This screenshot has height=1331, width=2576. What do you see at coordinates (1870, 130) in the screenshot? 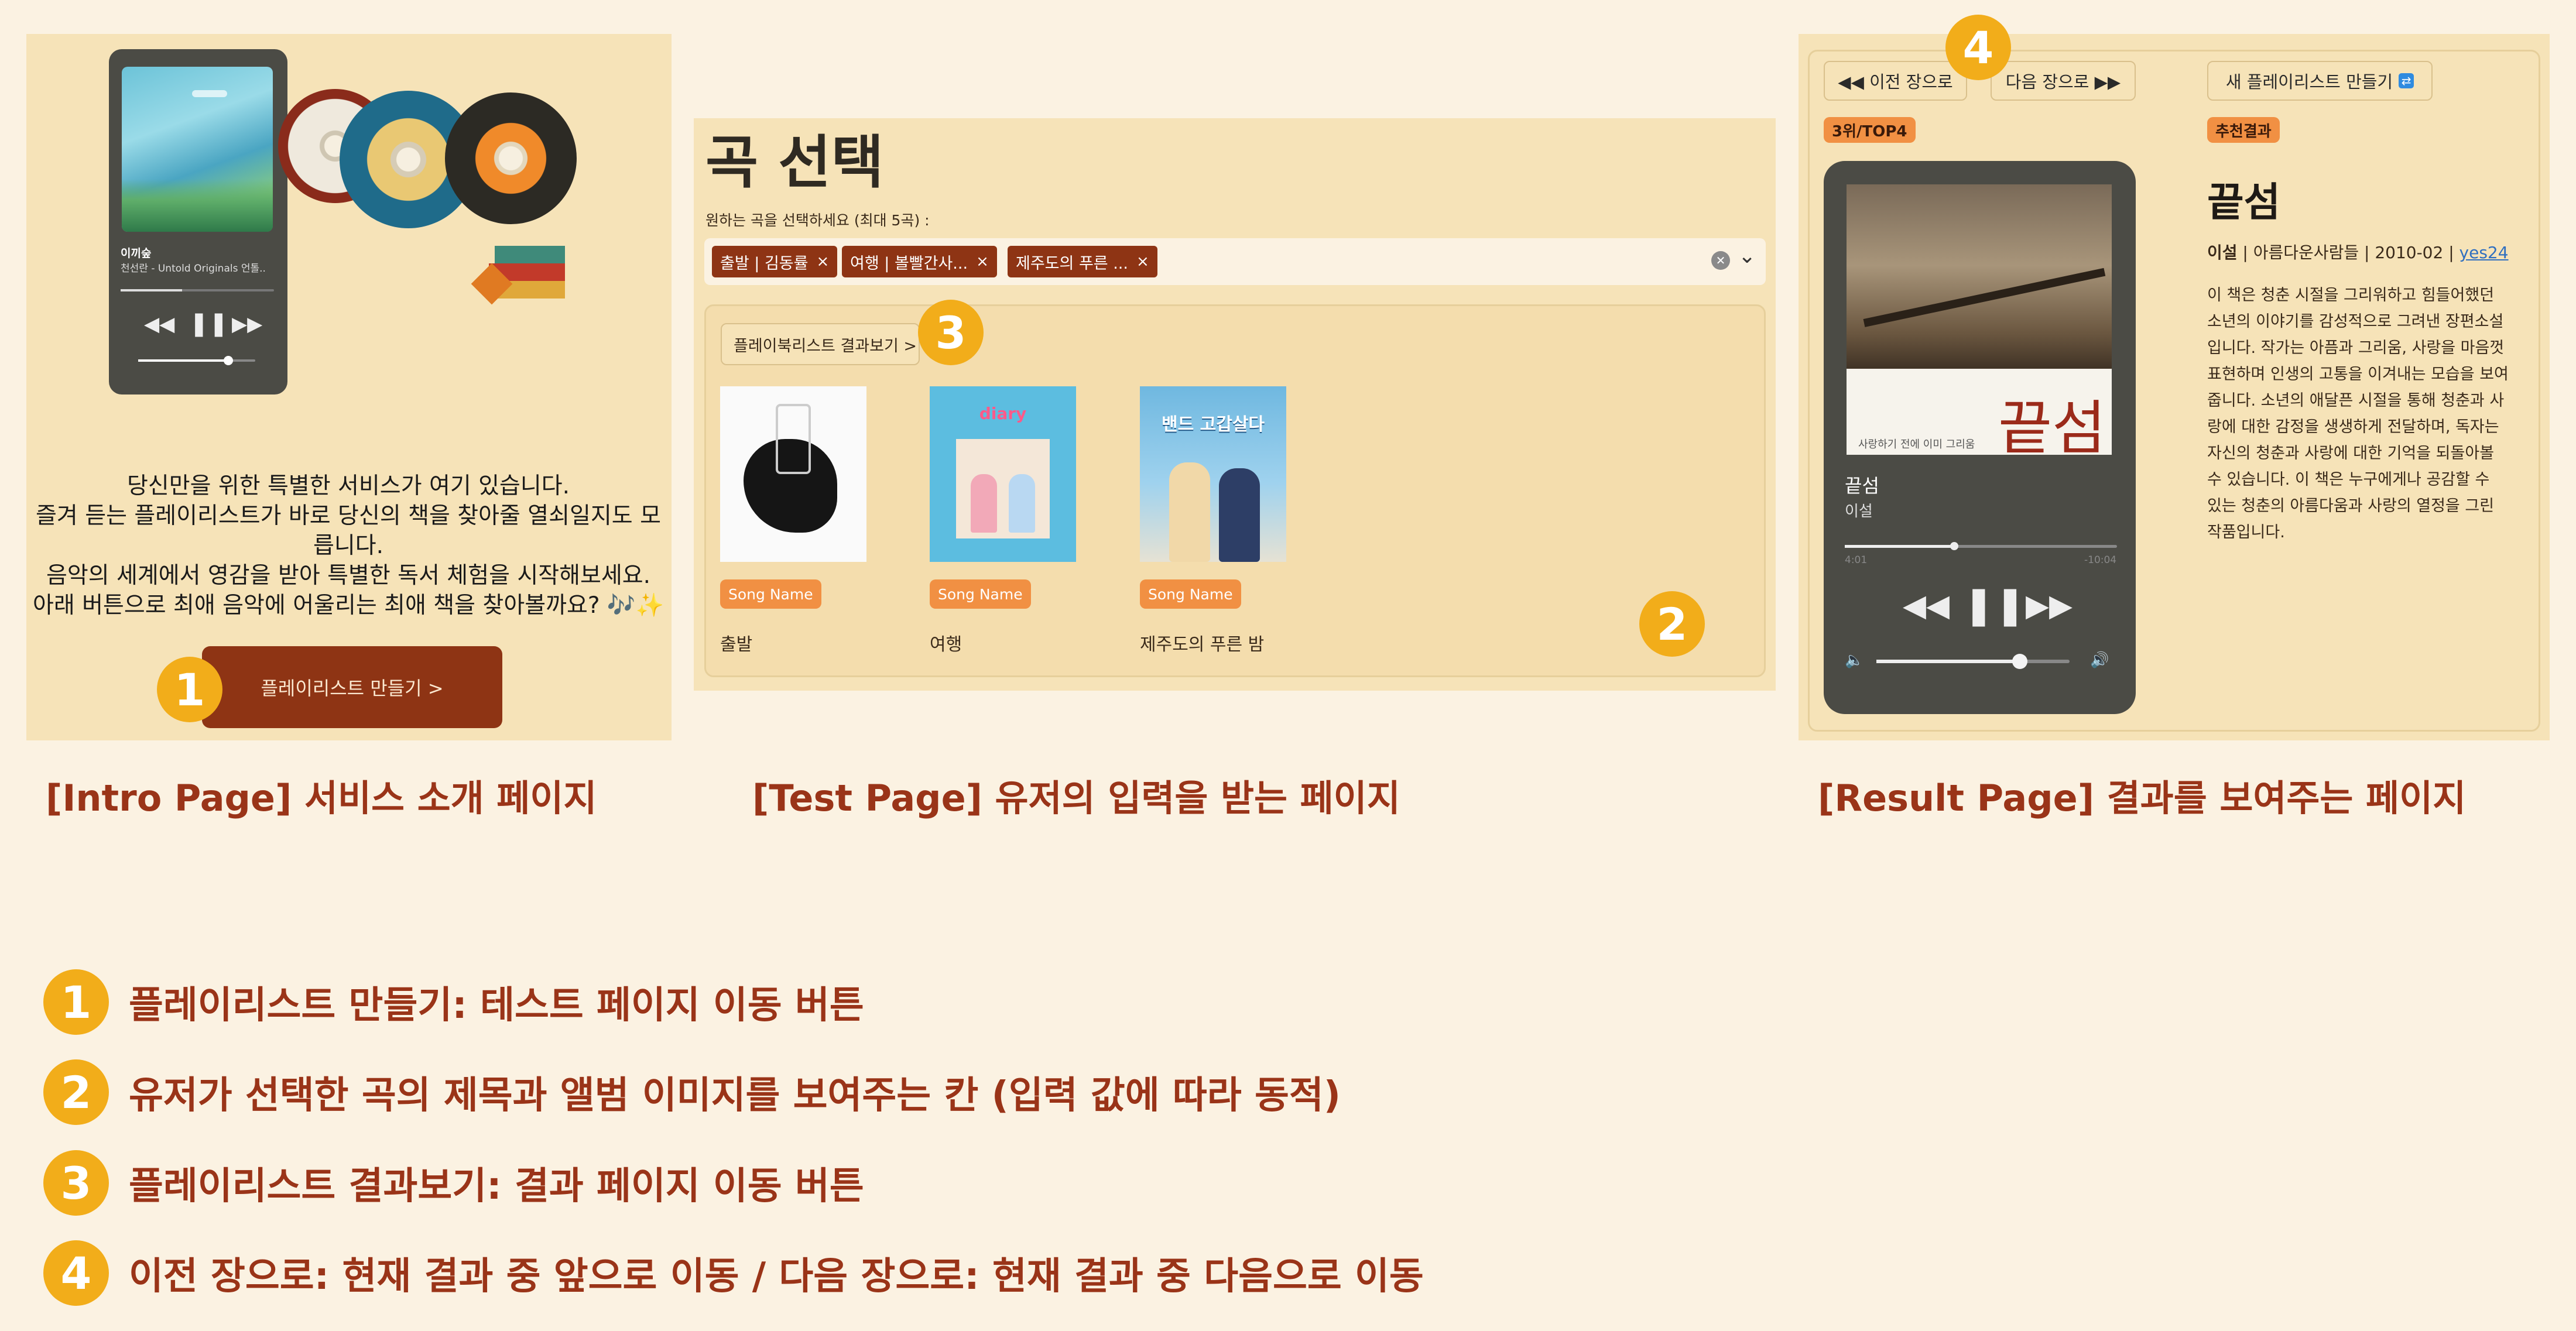
I see `rank-tag: 3위/TOP4` at bounding box center [1870, 130].